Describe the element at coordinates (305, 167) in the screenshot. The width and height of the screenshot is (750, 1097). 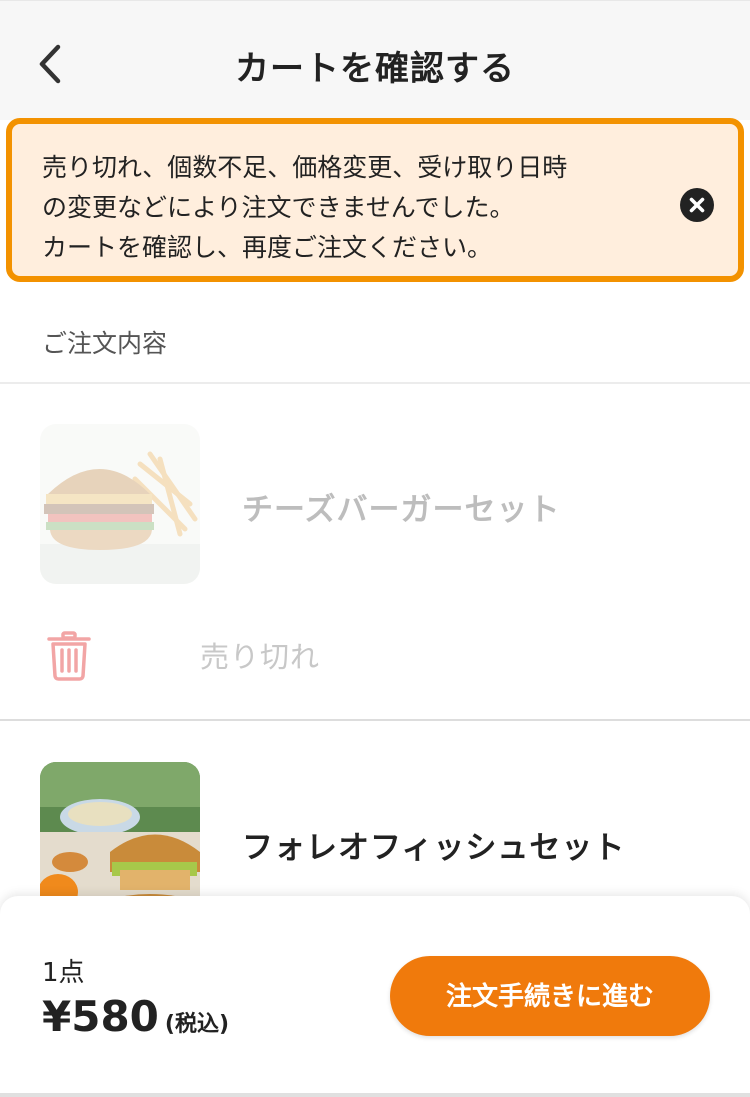
I see `alert-message-line: 売り切れ、個数不足、価格変更、受け取り日時` at that location.